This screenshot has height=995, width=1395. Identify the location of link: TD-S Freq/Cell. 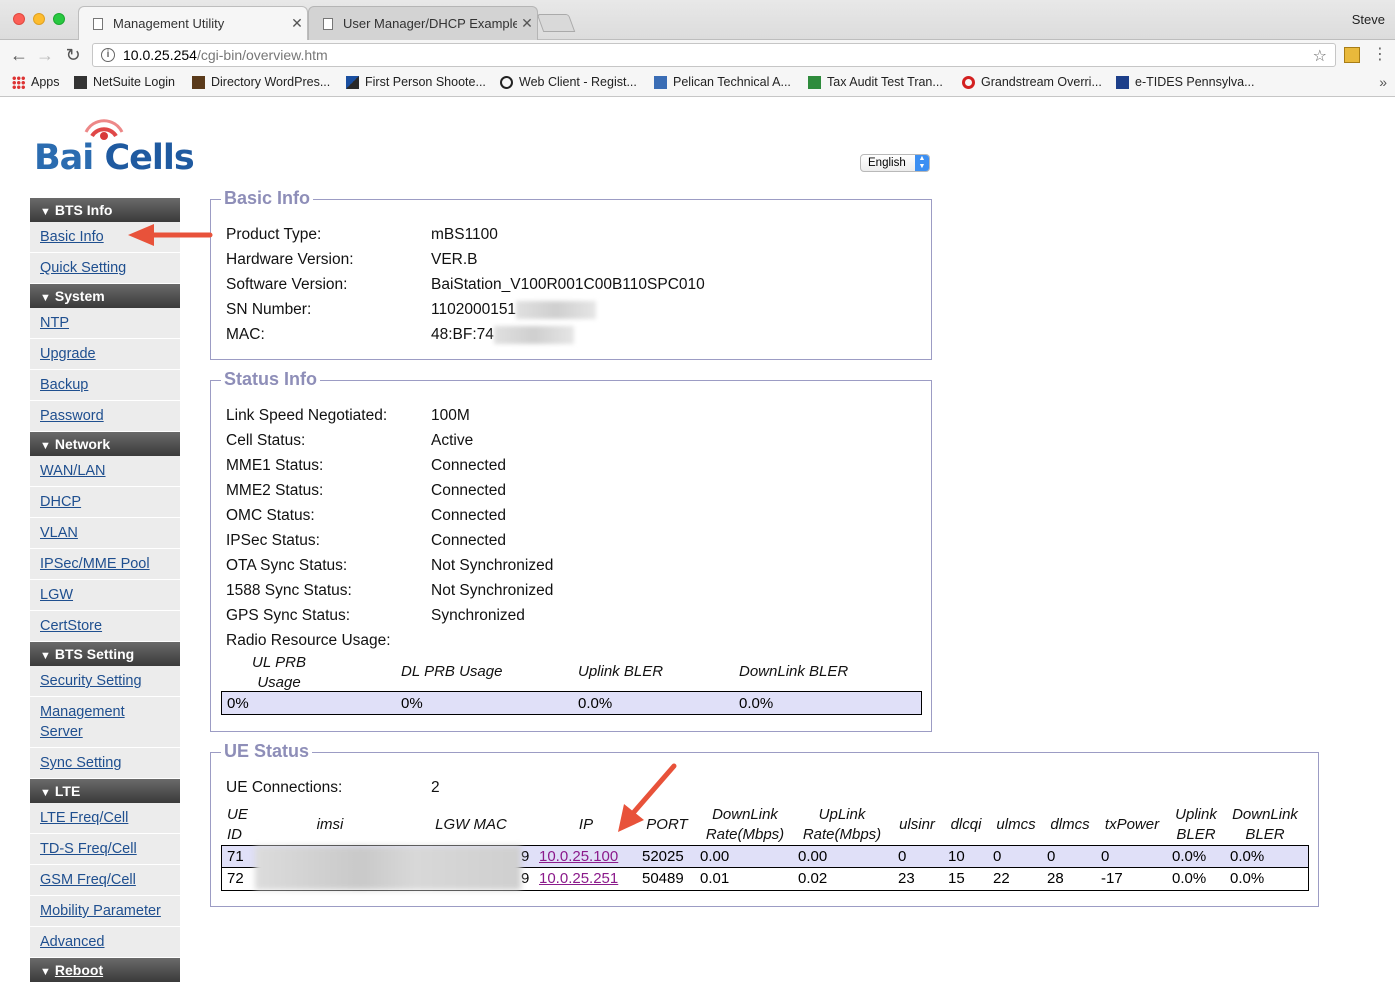
(88, 849).